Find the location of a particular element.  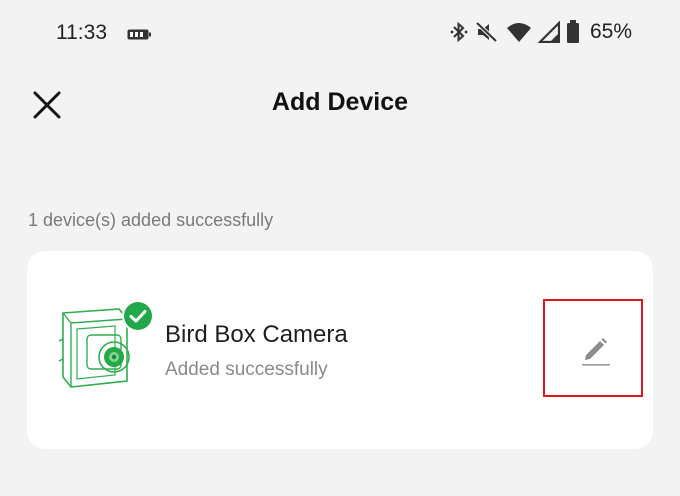

device-status: Added successfully is located at coordinates (246, 369).